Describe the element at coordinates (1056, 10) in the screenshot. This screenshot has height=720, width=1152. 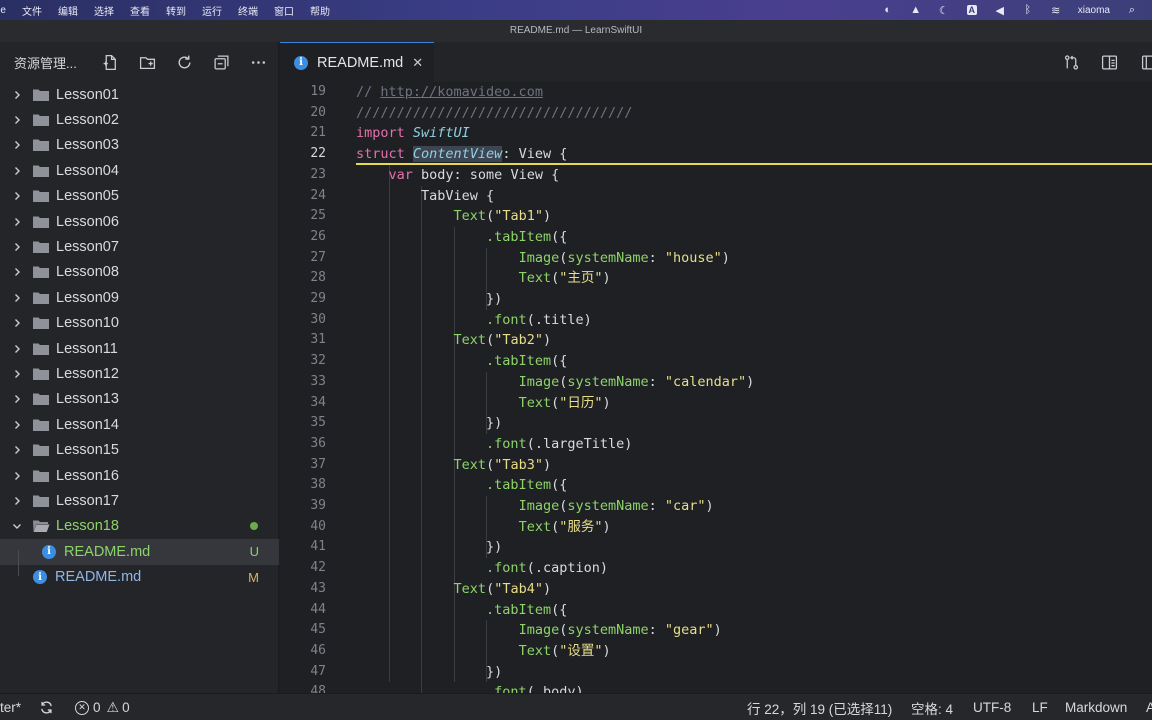
I see `wifi-icon: ≋` at that location.